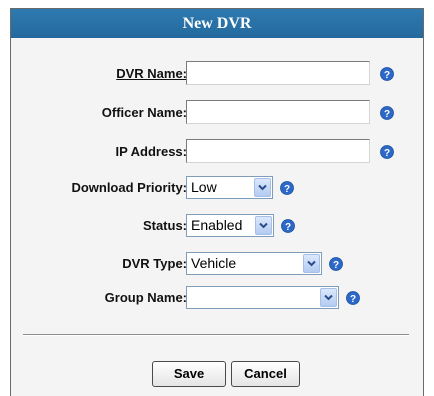  What do you see at coordinates (216, 335) in the screenshot?
I see `divider` at bounding box center [216, 335].